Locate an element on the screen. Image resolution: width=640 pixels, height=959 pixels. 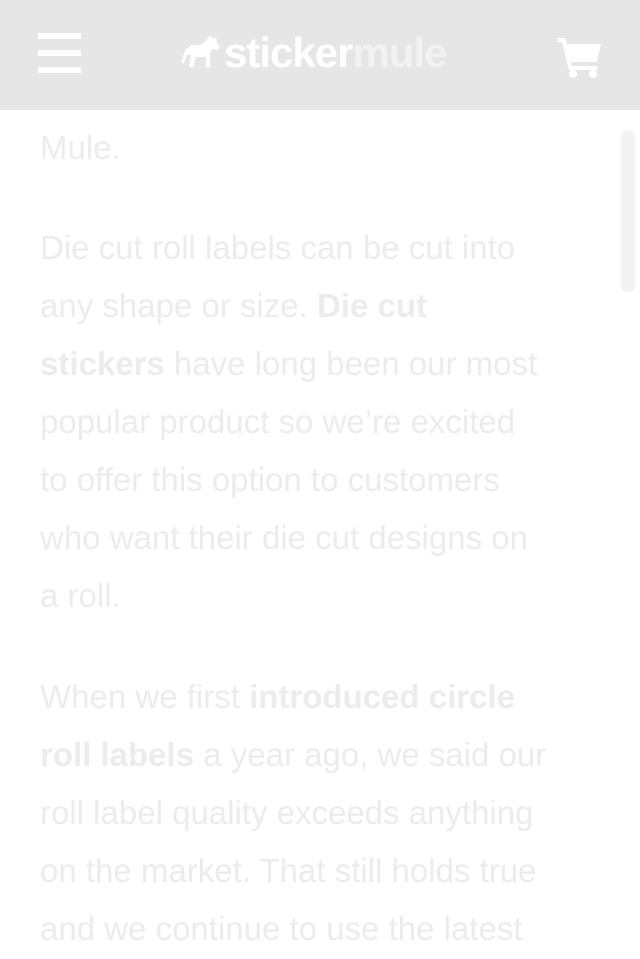
logo-text-sticker: sticker is located at coordinates (288, 52).